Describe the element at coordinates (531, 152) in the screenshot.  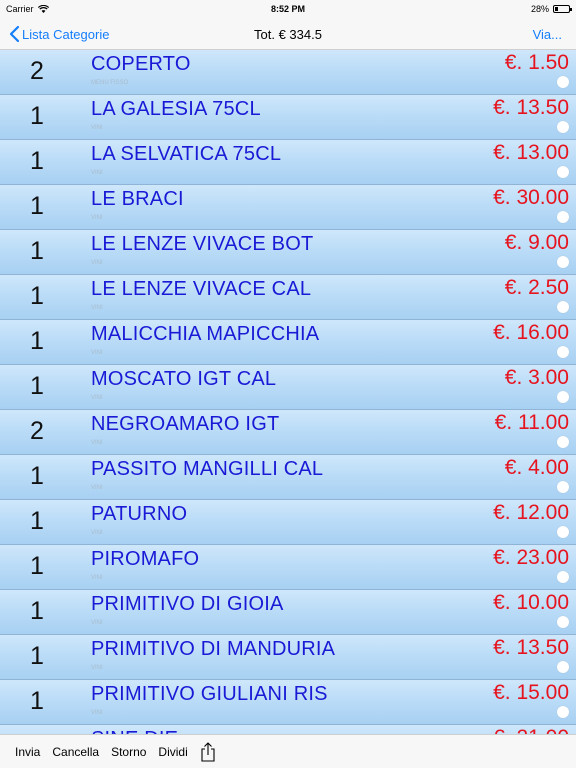
I see `item-price: €. 13.00` at that location.